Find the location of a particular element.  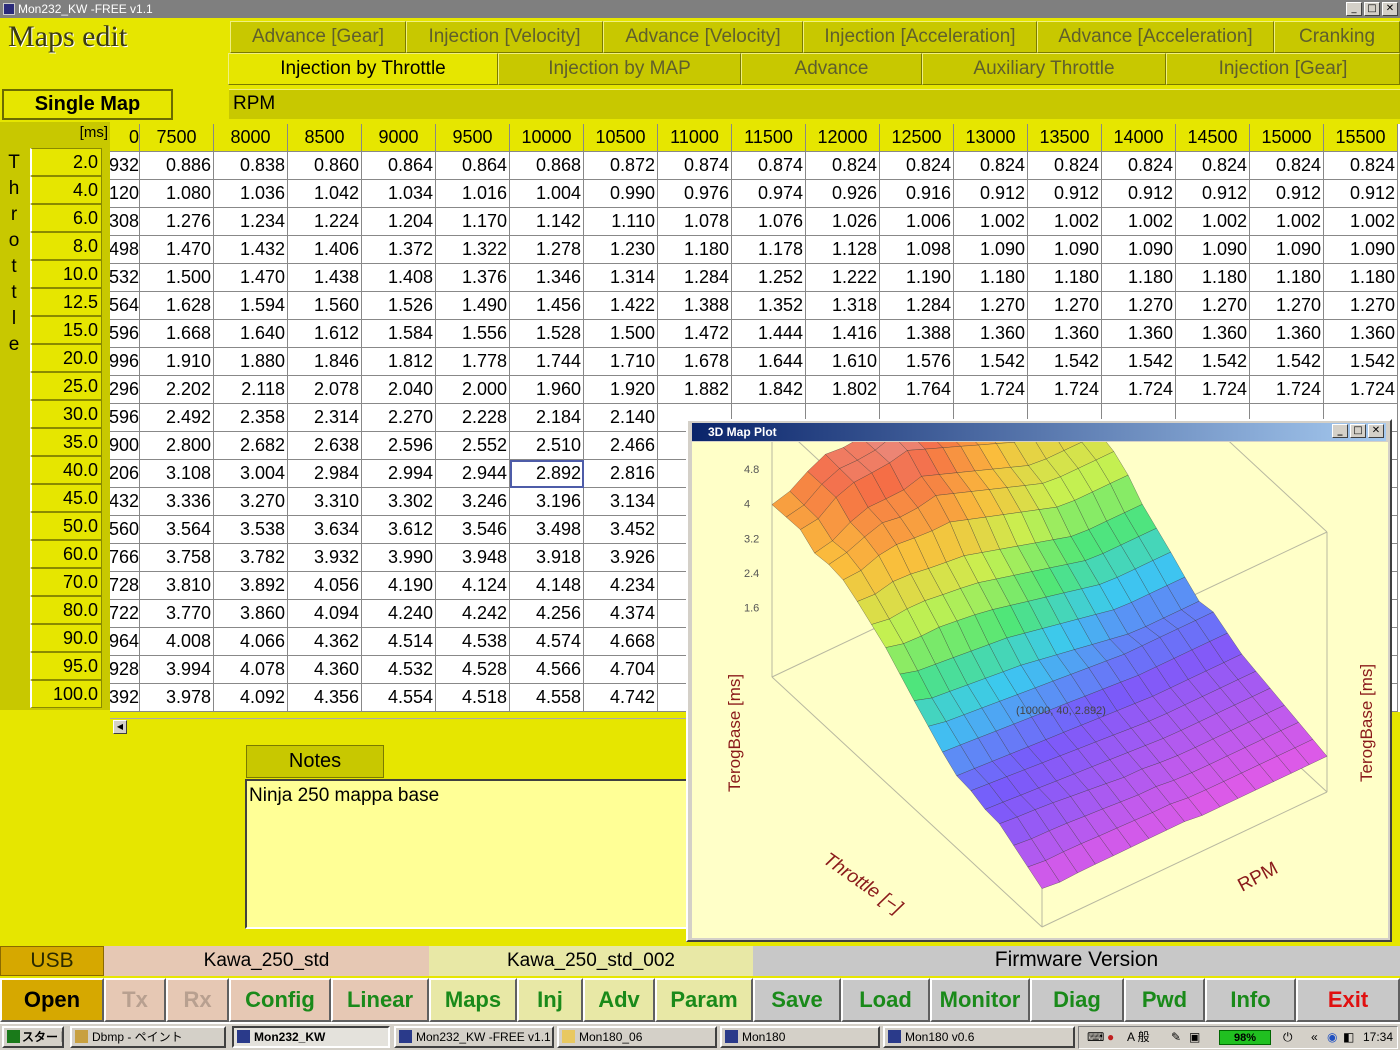

table-cell: 1.778 is located at coordinates (473, 362).